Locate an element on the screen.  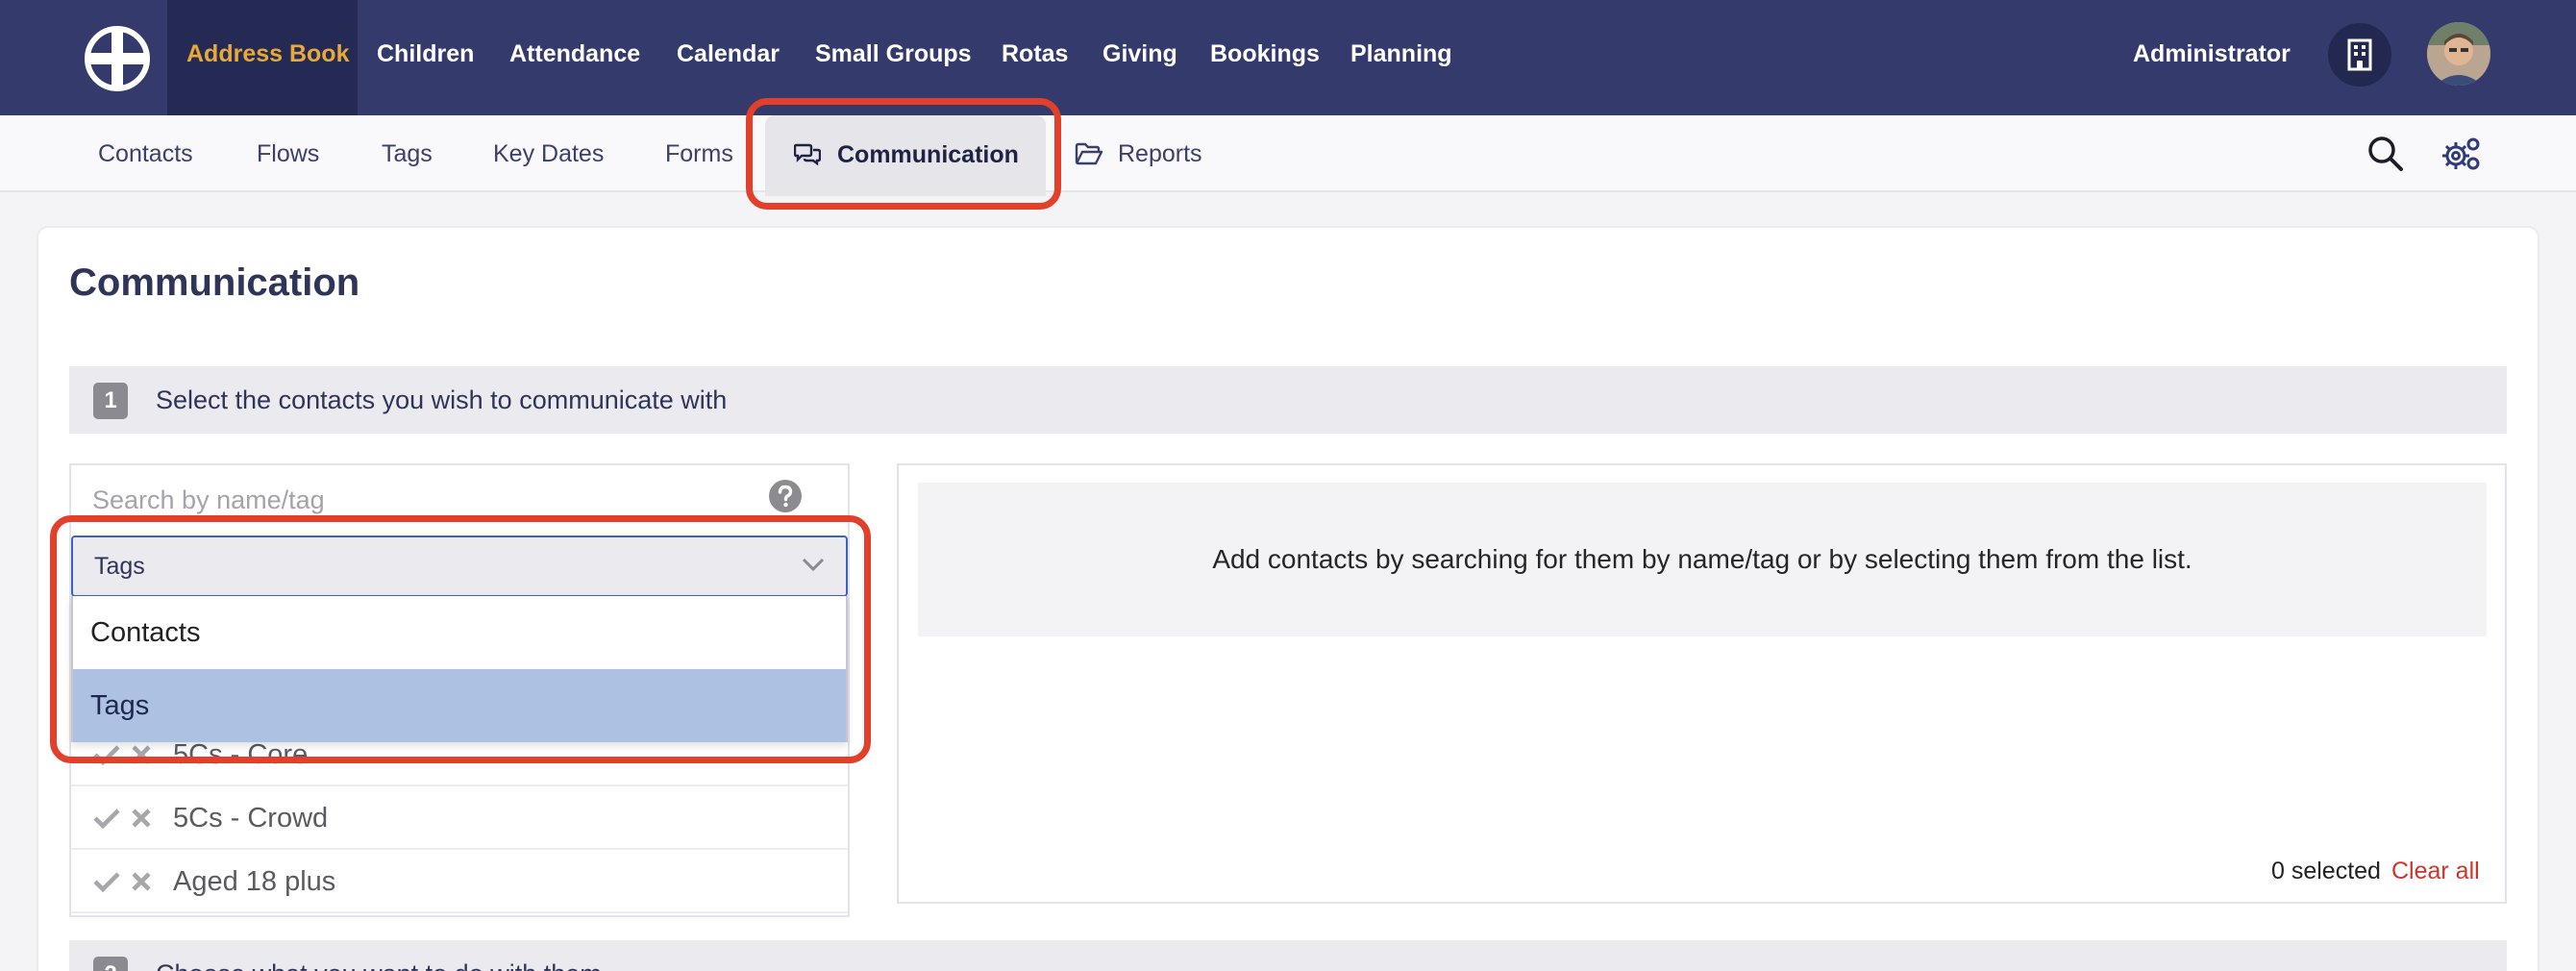
highlight-communication-tab is located at coordinates (903, 154).